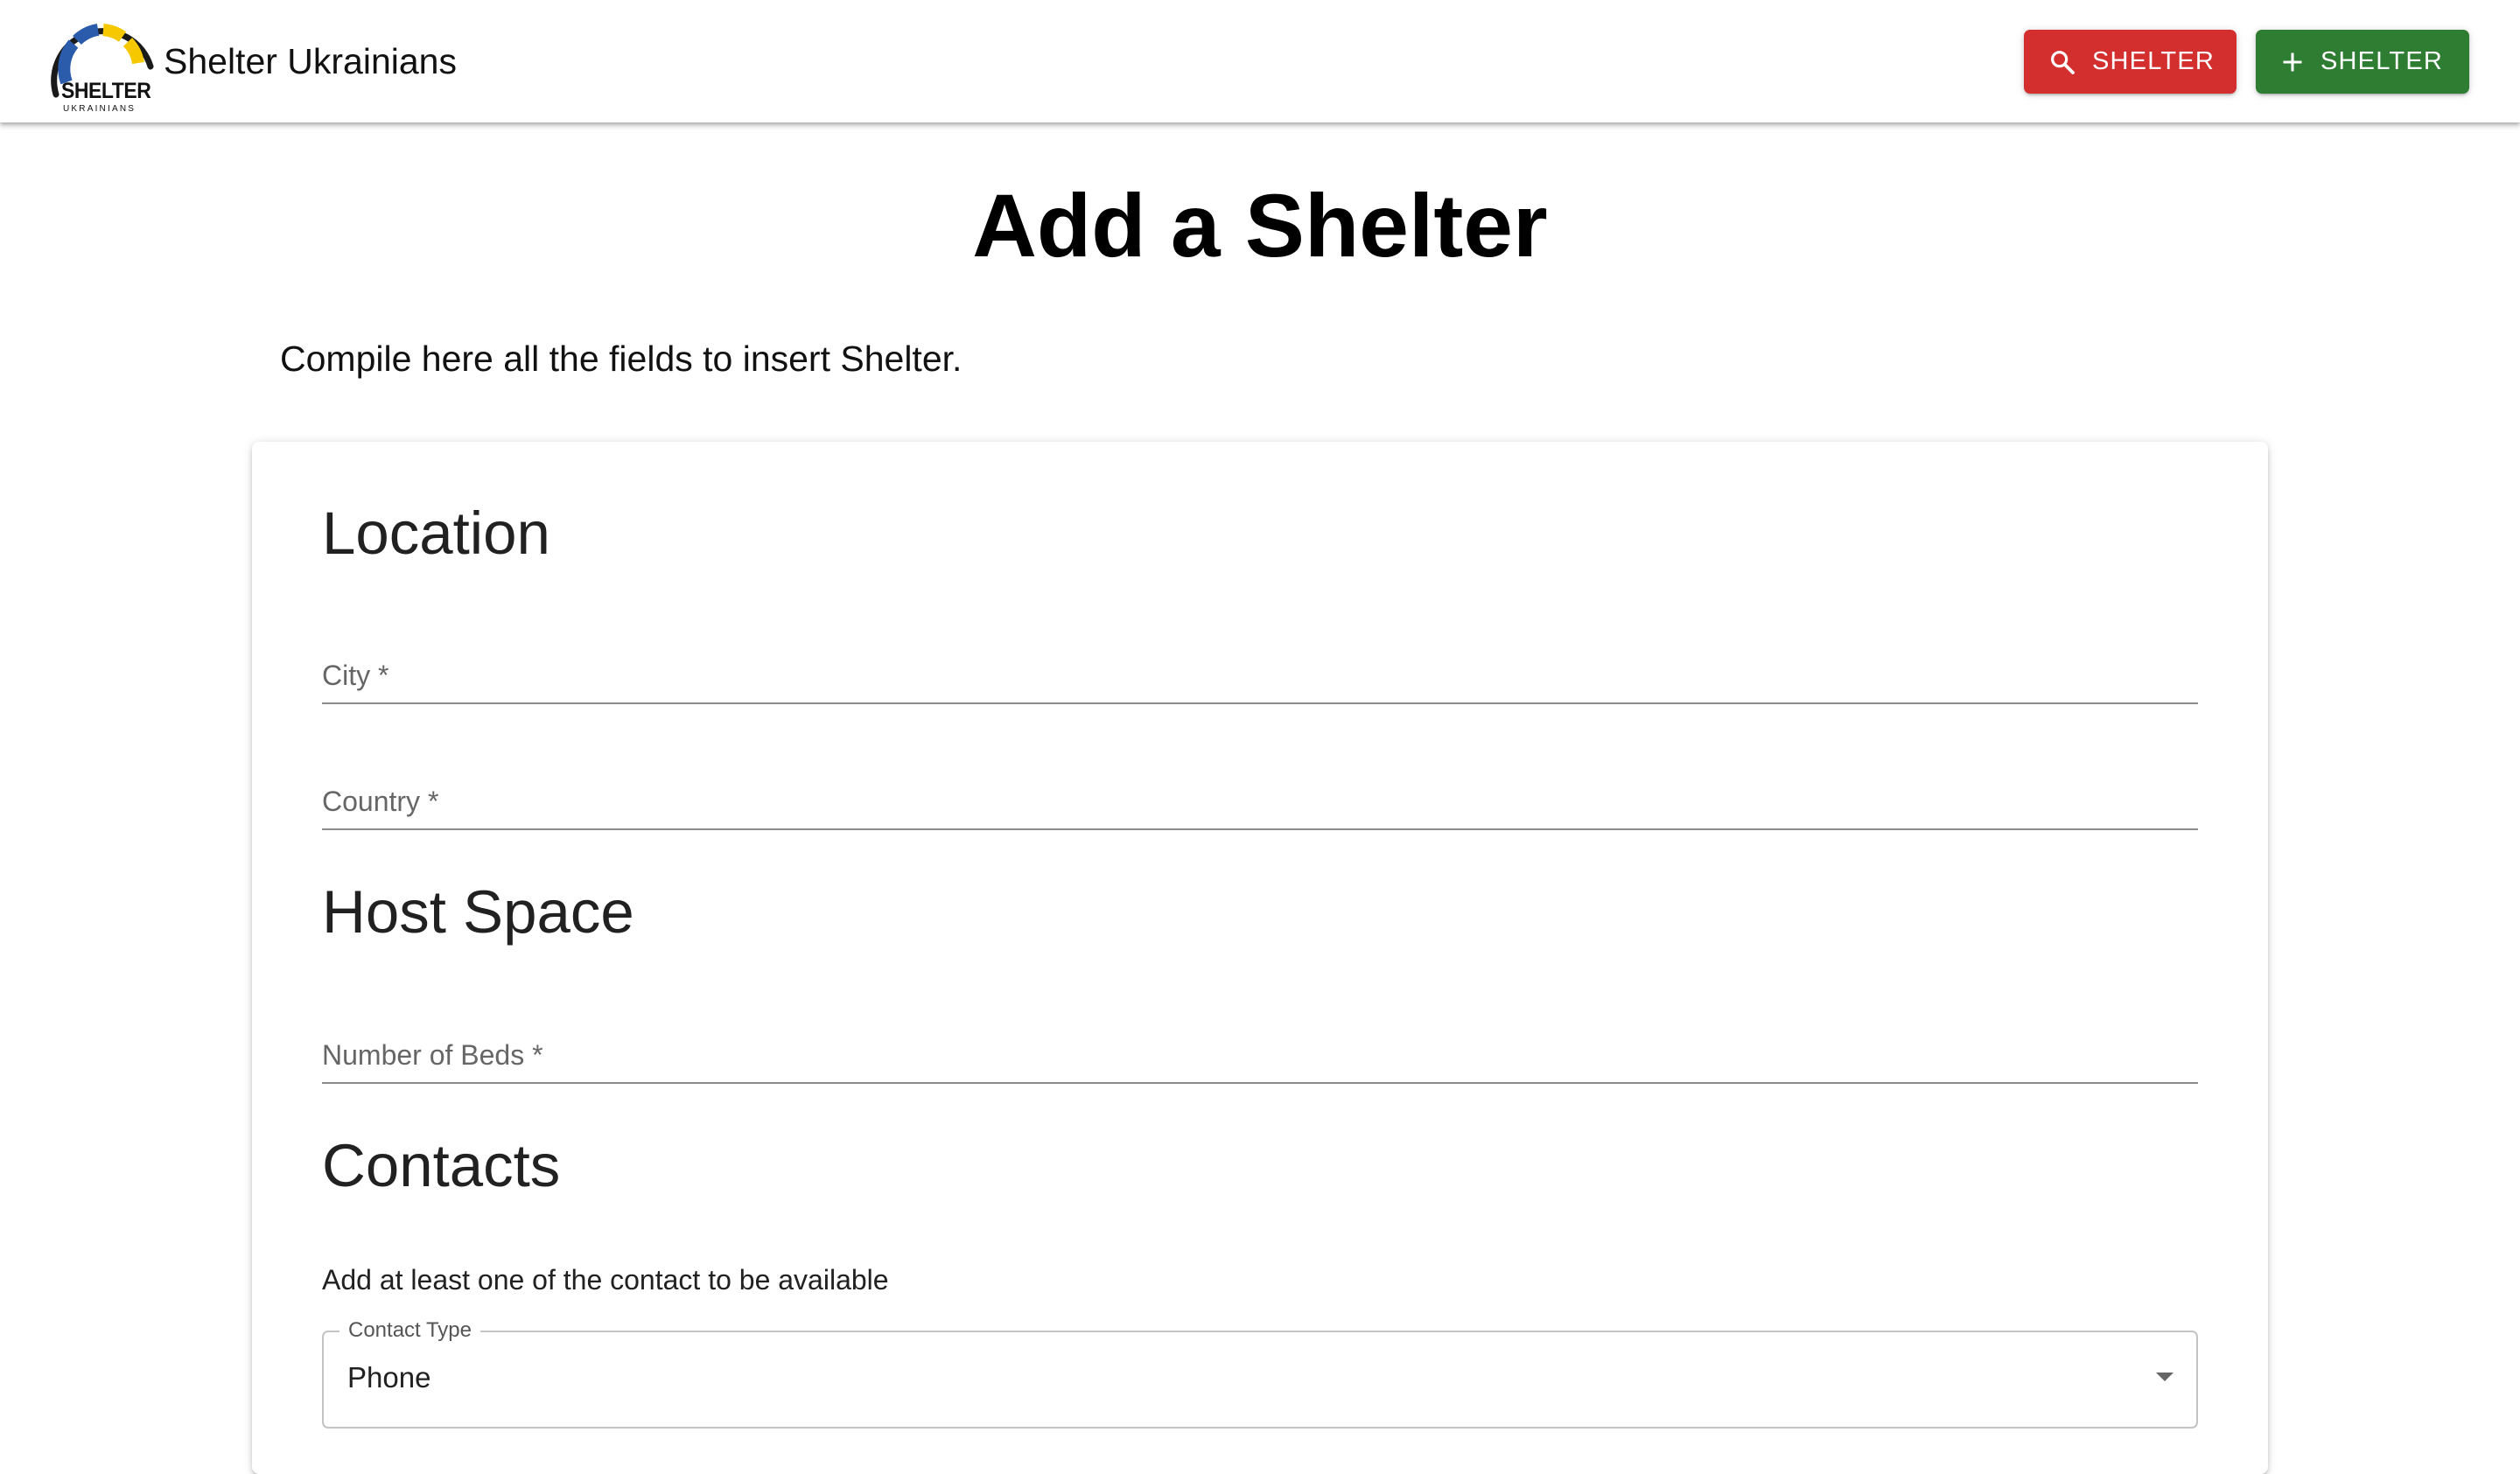 This screenshot has width=2520, height=1474. I want to click on logo-wordmark: SHELTER, so click(106, 91).